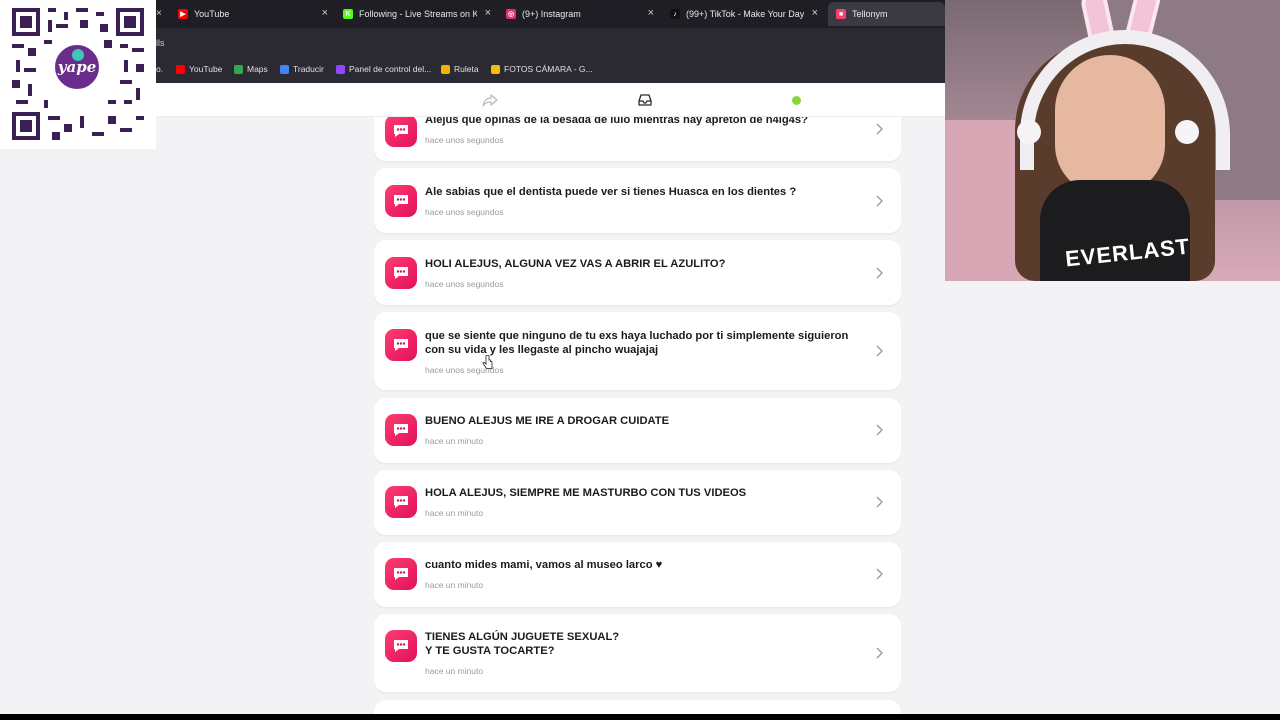 The width and height of the screenshot is (1280, 720). What do you see at coordinates (445, 69) in the screenshot?
I see `roulette-icon` at bounding box center [445, 69].